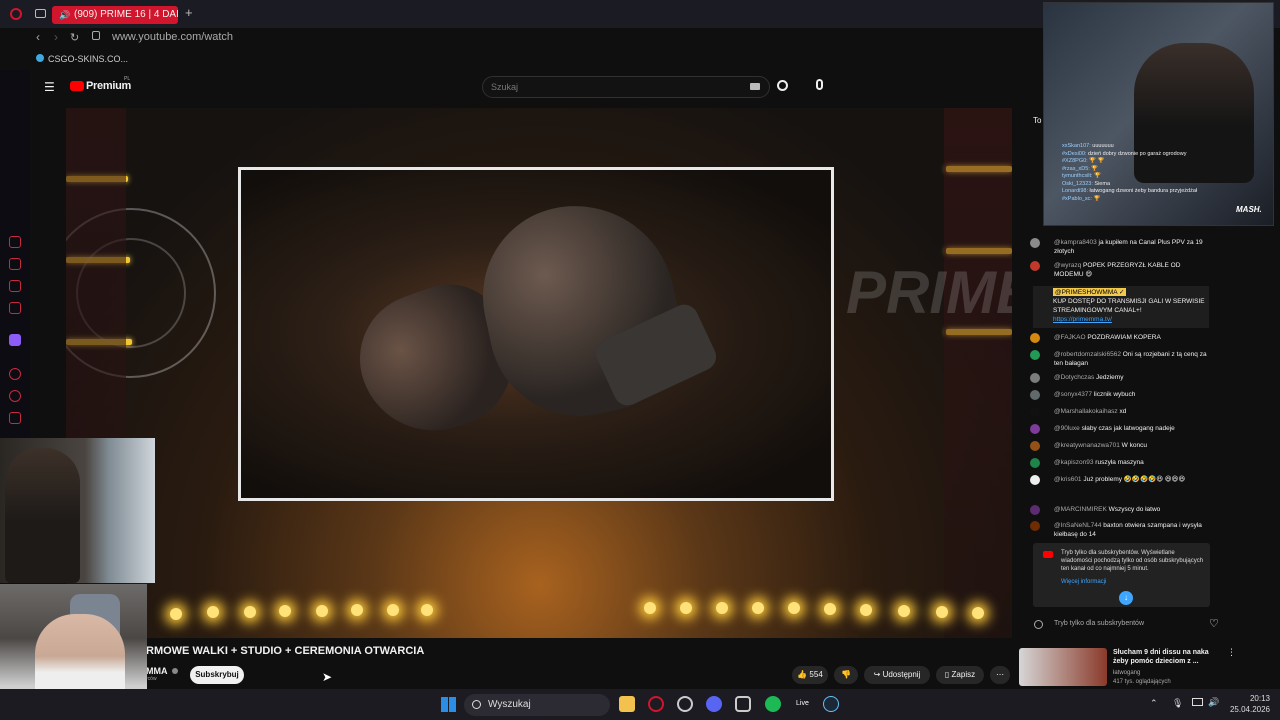 The image size is (1280, 720). Describe the element at coordinates (64, 15) in the screenshot. I see `speaker-icon: 🔊` at that location.